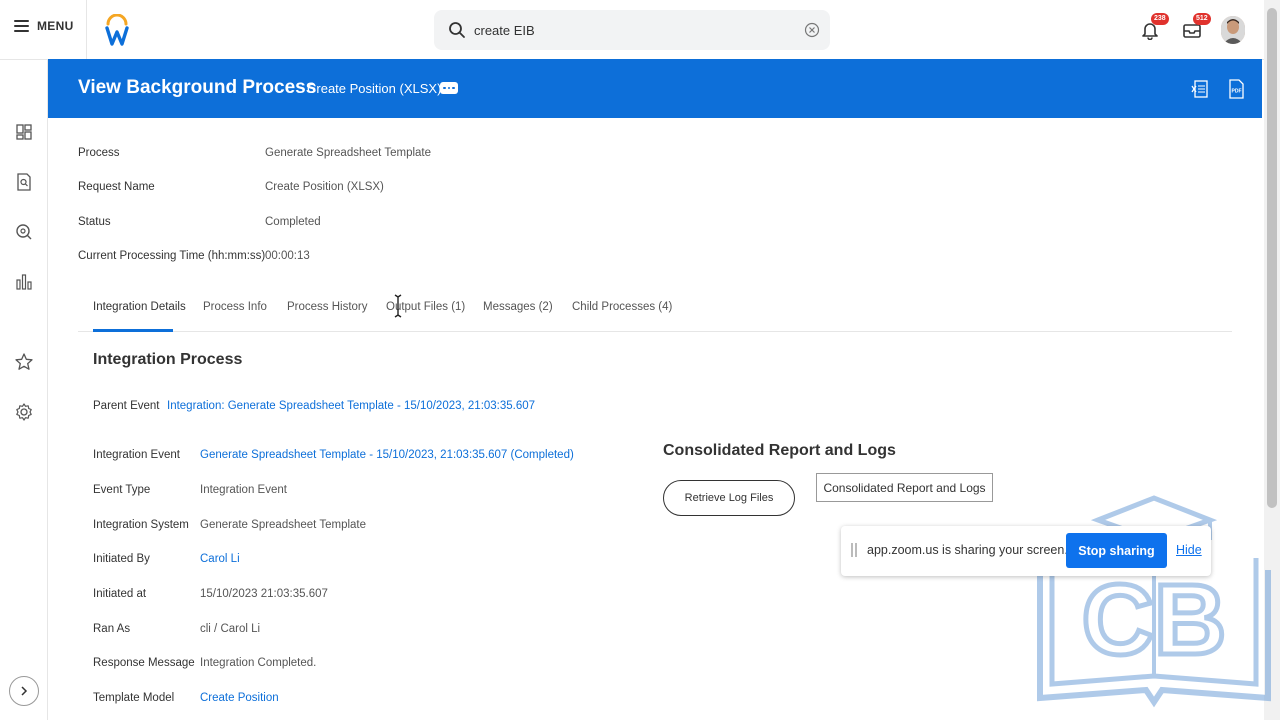 The height and width of the screenshot is (720, 1280). What do you see at coordinates (967, 550) in the screenshot?
I see `sharing-message: app.zoom.us is sharing your screen.` at bounding box center [967, 550].